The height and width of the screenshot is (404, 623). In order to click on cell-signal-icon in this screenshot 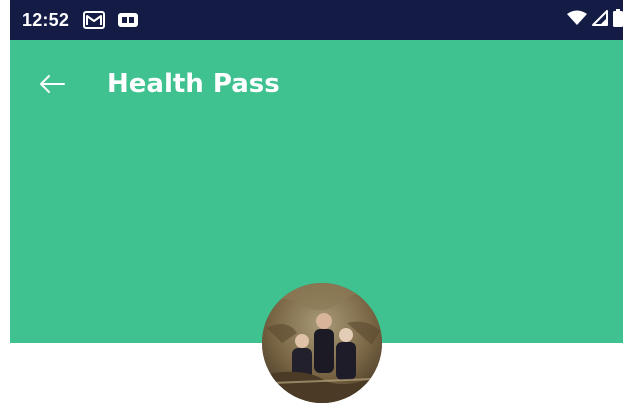, I will do `click(600, 20)`.